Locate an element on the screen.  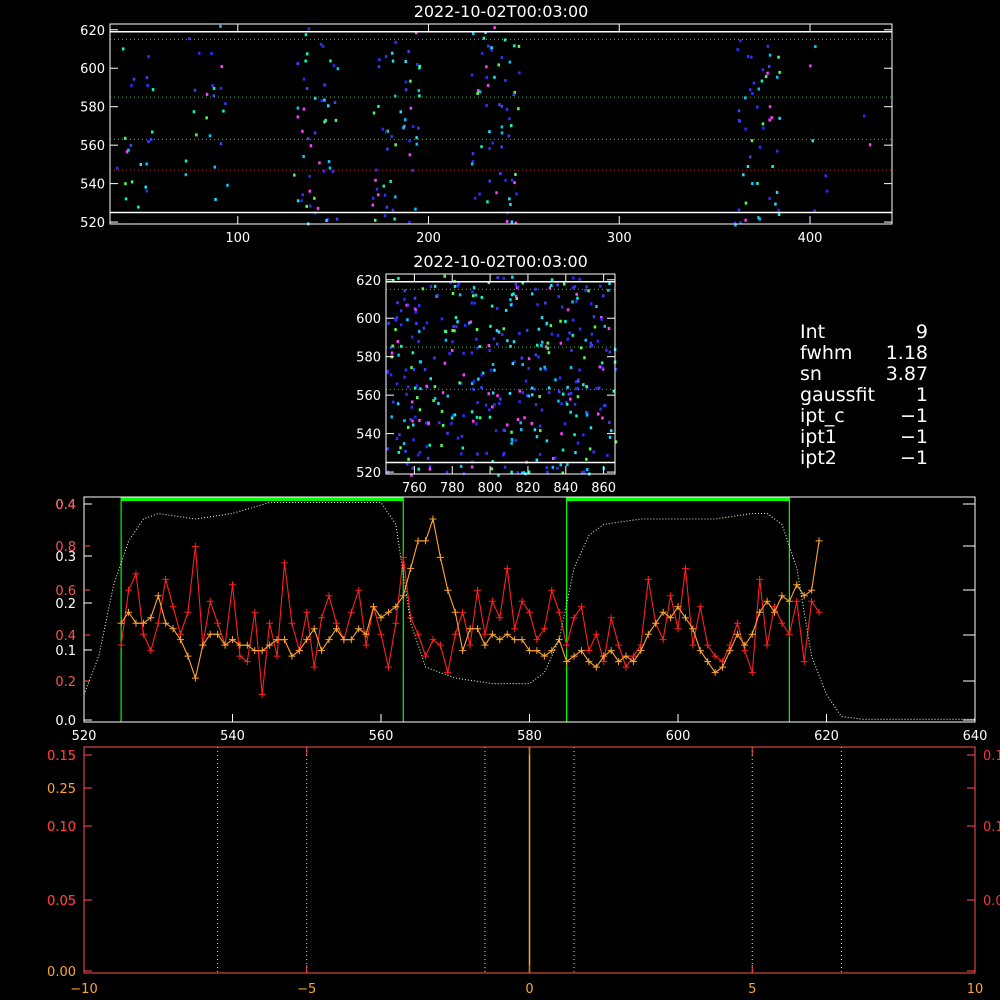
y-tick-label: 600 is located at coordinates (92, 69).